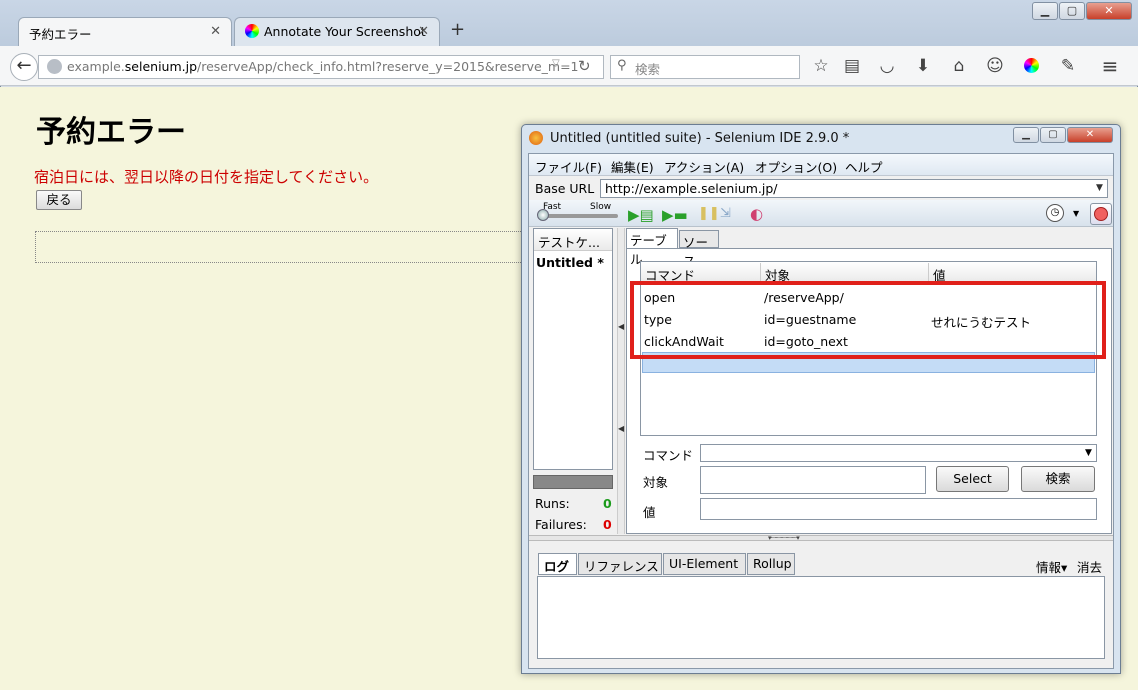 The image size is (1138, 690). Describe the element at coordinates (705, 67) in the screenshot. I see `search-input: 検索` at that location.